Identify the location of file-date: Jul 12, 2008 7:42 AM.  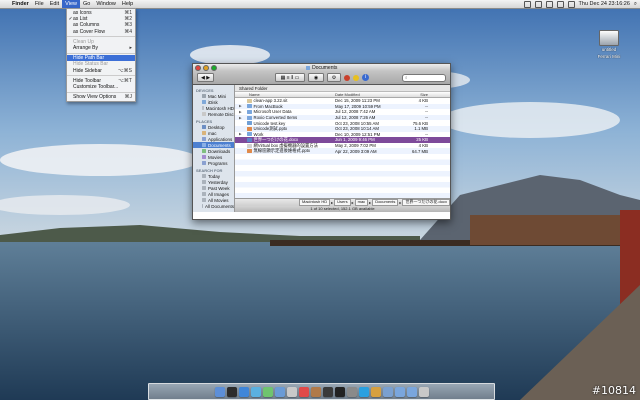
(355, 112).